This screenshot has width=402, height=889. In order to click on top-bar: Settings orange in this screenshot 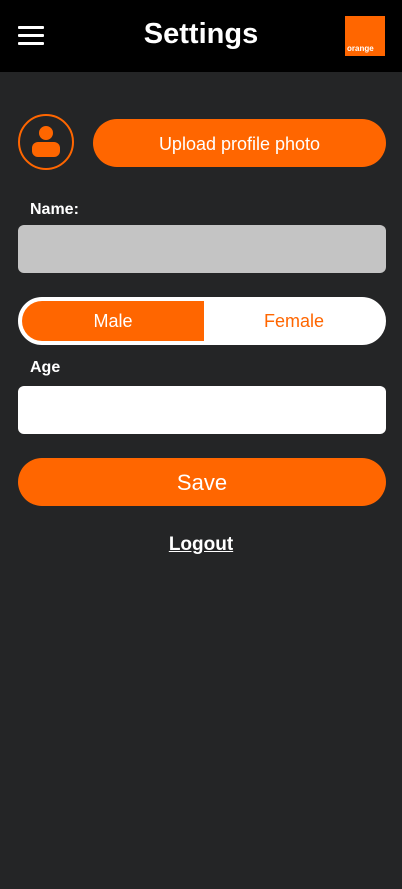, I will do `click(201, 36)`.